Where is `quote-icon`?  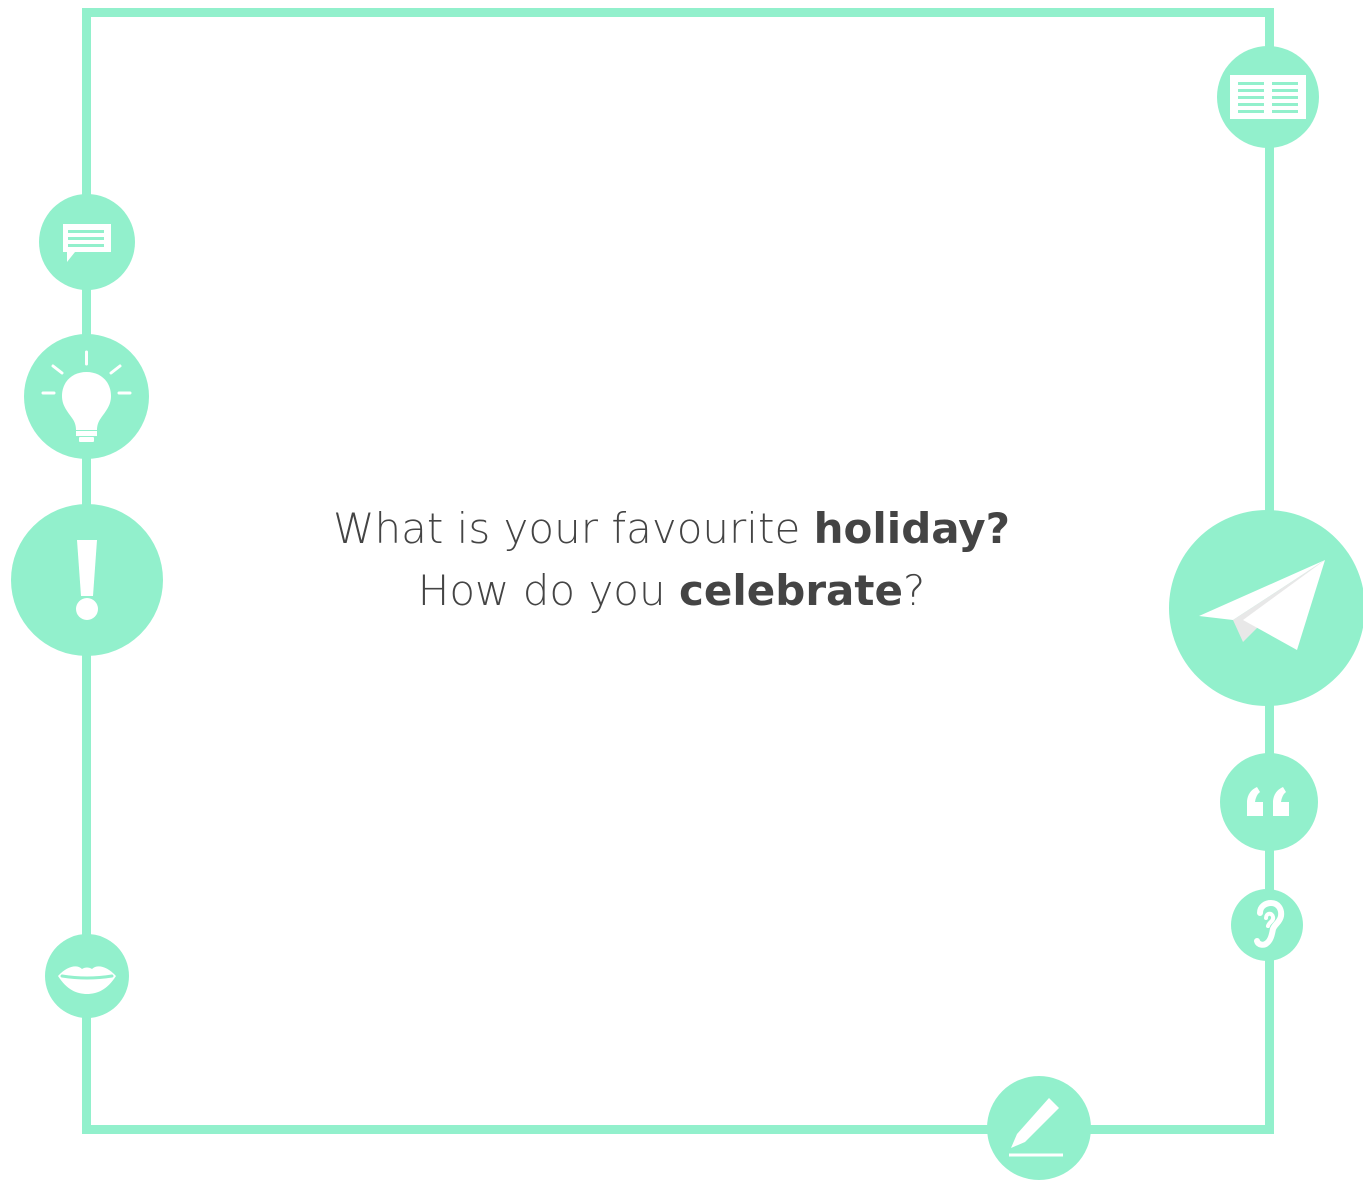 quote-icon is located at coordinates (1268, 801).